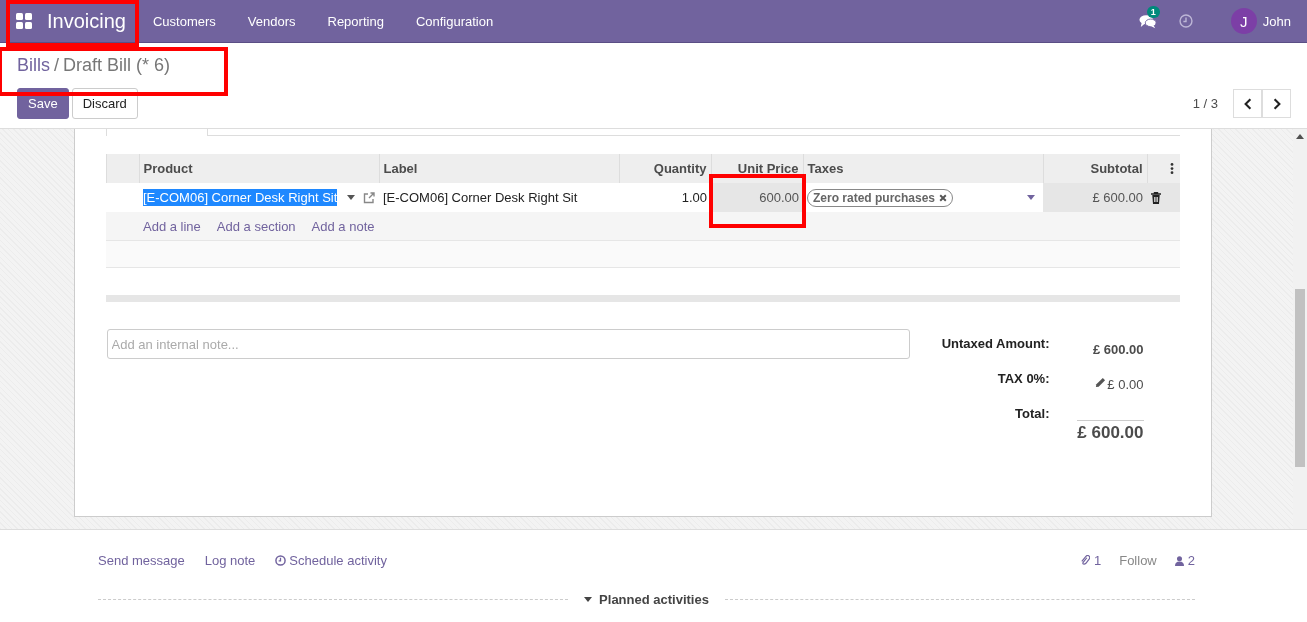  What do you see at coordinates (259, 168) in the screenshot?
I see `column-header: Product` at bounding box center [259, 168].